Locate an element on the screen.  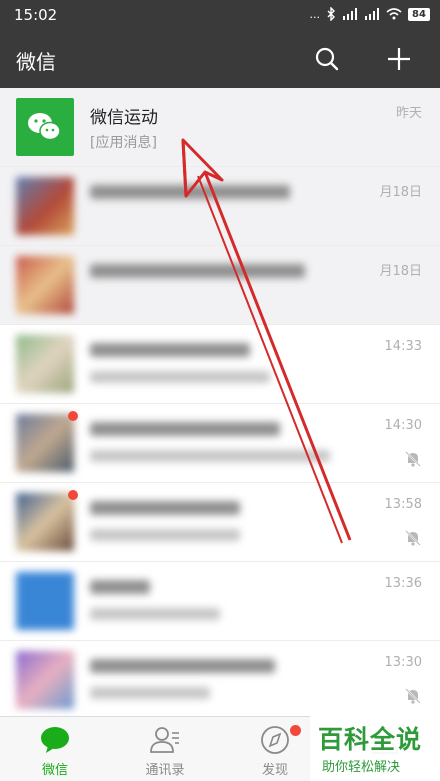
search-icon is located at coordinates (327, 59).